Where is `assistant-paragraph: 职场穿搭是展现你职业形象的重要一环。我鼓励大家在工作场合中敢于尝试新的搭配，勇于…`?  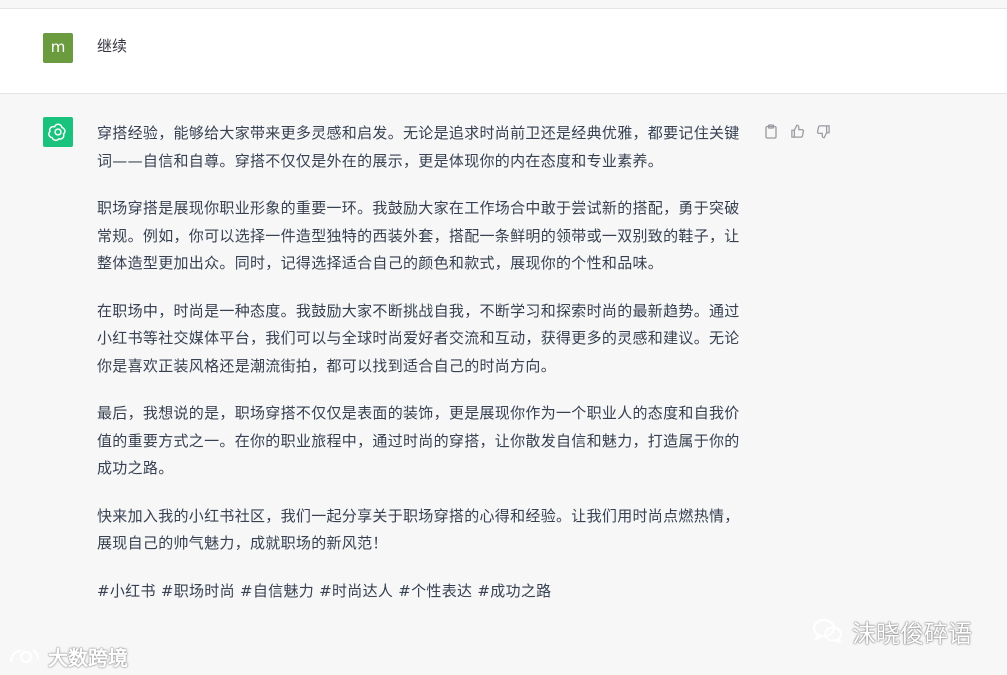 assistant-paragraph: 职场穿搭是展现你职业形象的重要一环。我鼓励大家在工作场合中敢于尝试新的搭配，勇于… is located at coordinates (418, 235).